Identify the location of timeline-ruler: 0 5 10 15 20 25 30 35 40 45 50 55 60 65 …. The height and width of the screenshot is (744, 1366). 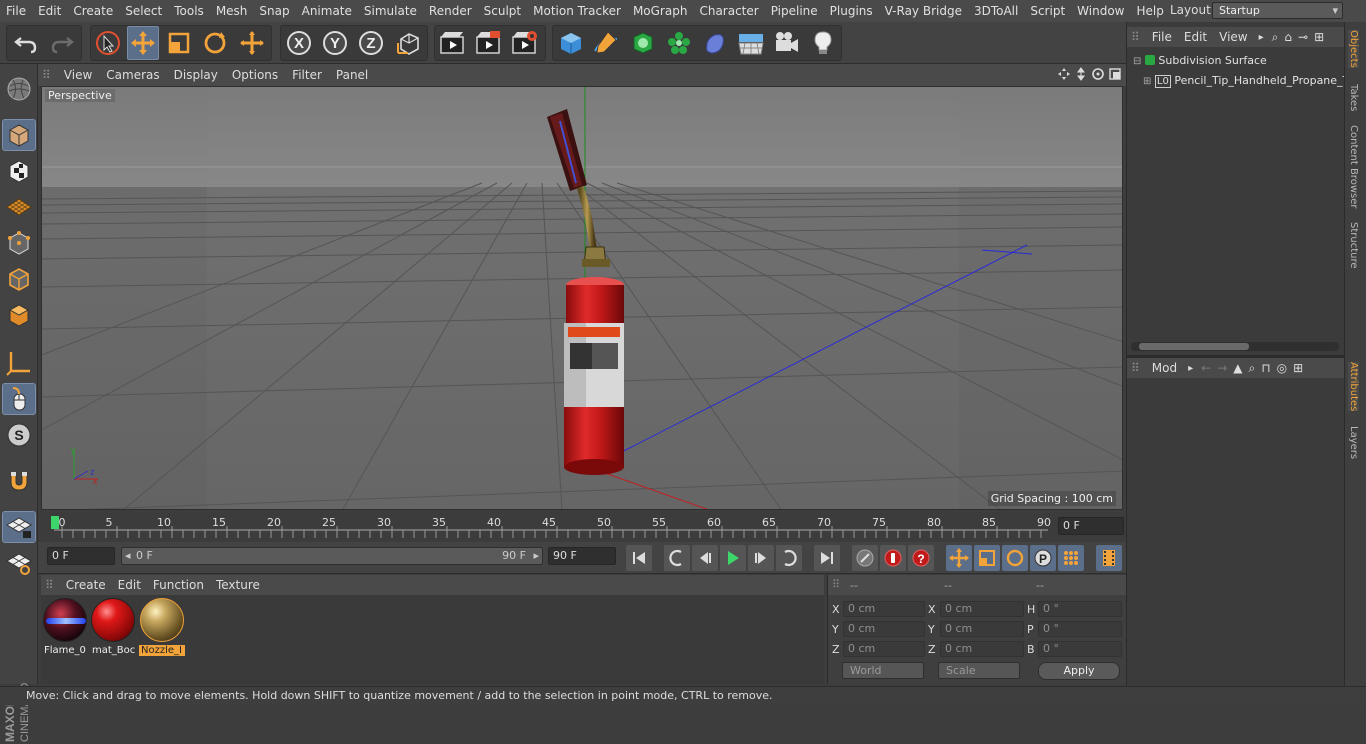
(582, 527).